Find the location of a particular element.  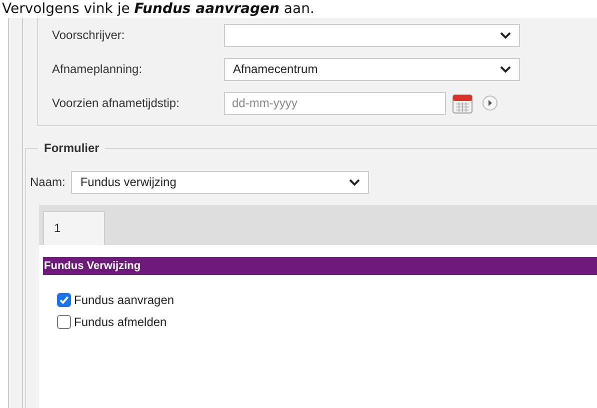

select-field is located at coordinates (372, 35).